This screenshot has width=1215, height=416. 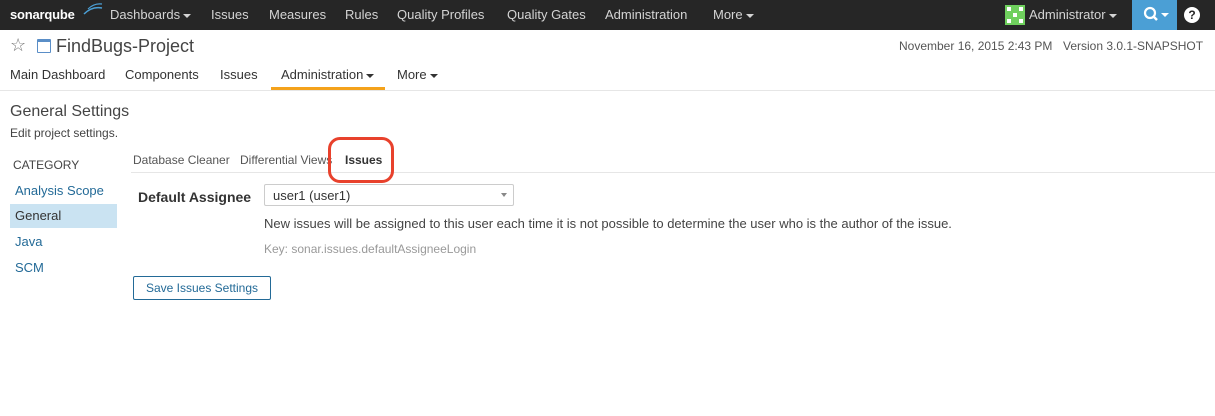 What do you see at coordinates (202, 288) in the screenshot?
I see `save-issues-settings-button: Save Issues Settings` at bounding box center [202, 288].